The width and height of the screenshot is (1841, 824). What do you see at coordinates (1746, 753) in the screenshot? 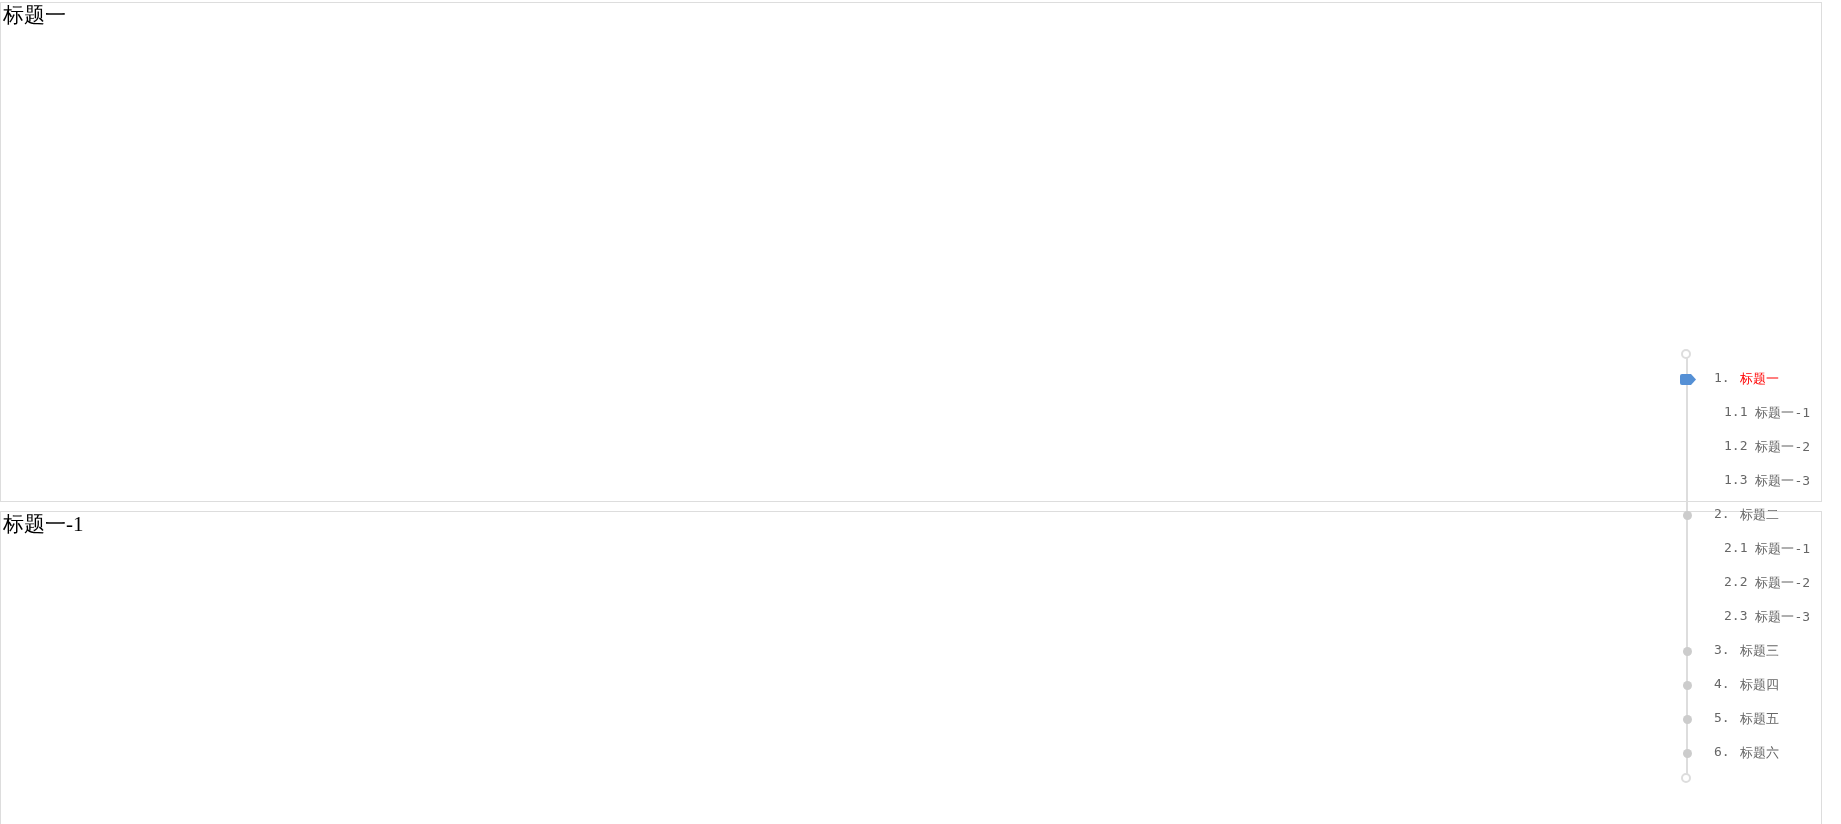
I see `nav-link: 6. 标题六` at bounding box center [1746, 753].